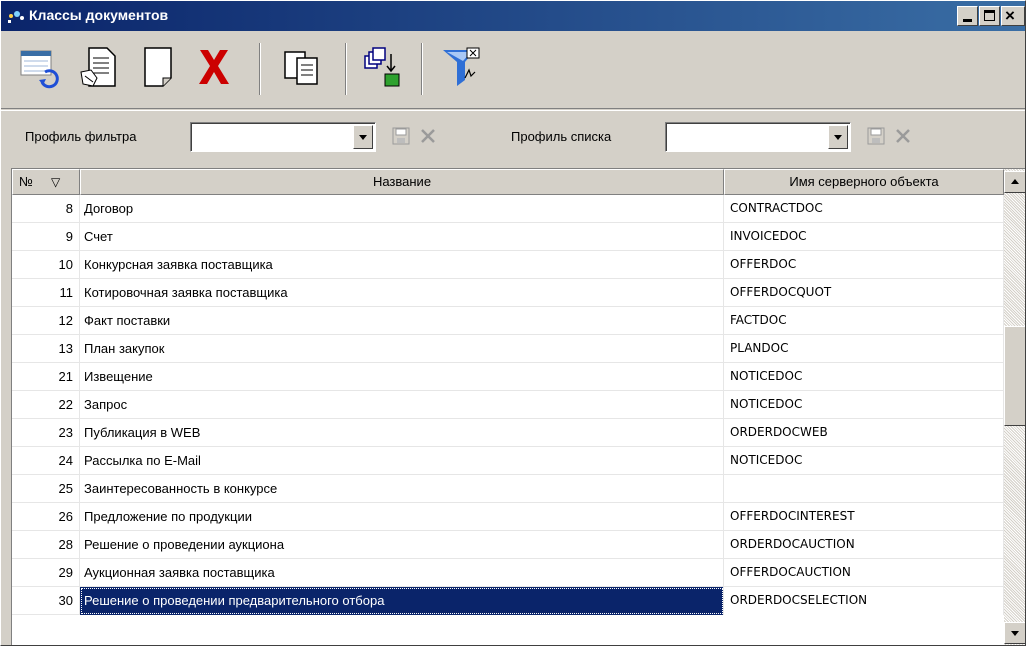 The width and height of the screenshot is (1026, 646). What do you see at coordinates (864, 237) in the screenshot?
I see `row-server-object: INVOICEDOC` at bounding box center [864, 237].